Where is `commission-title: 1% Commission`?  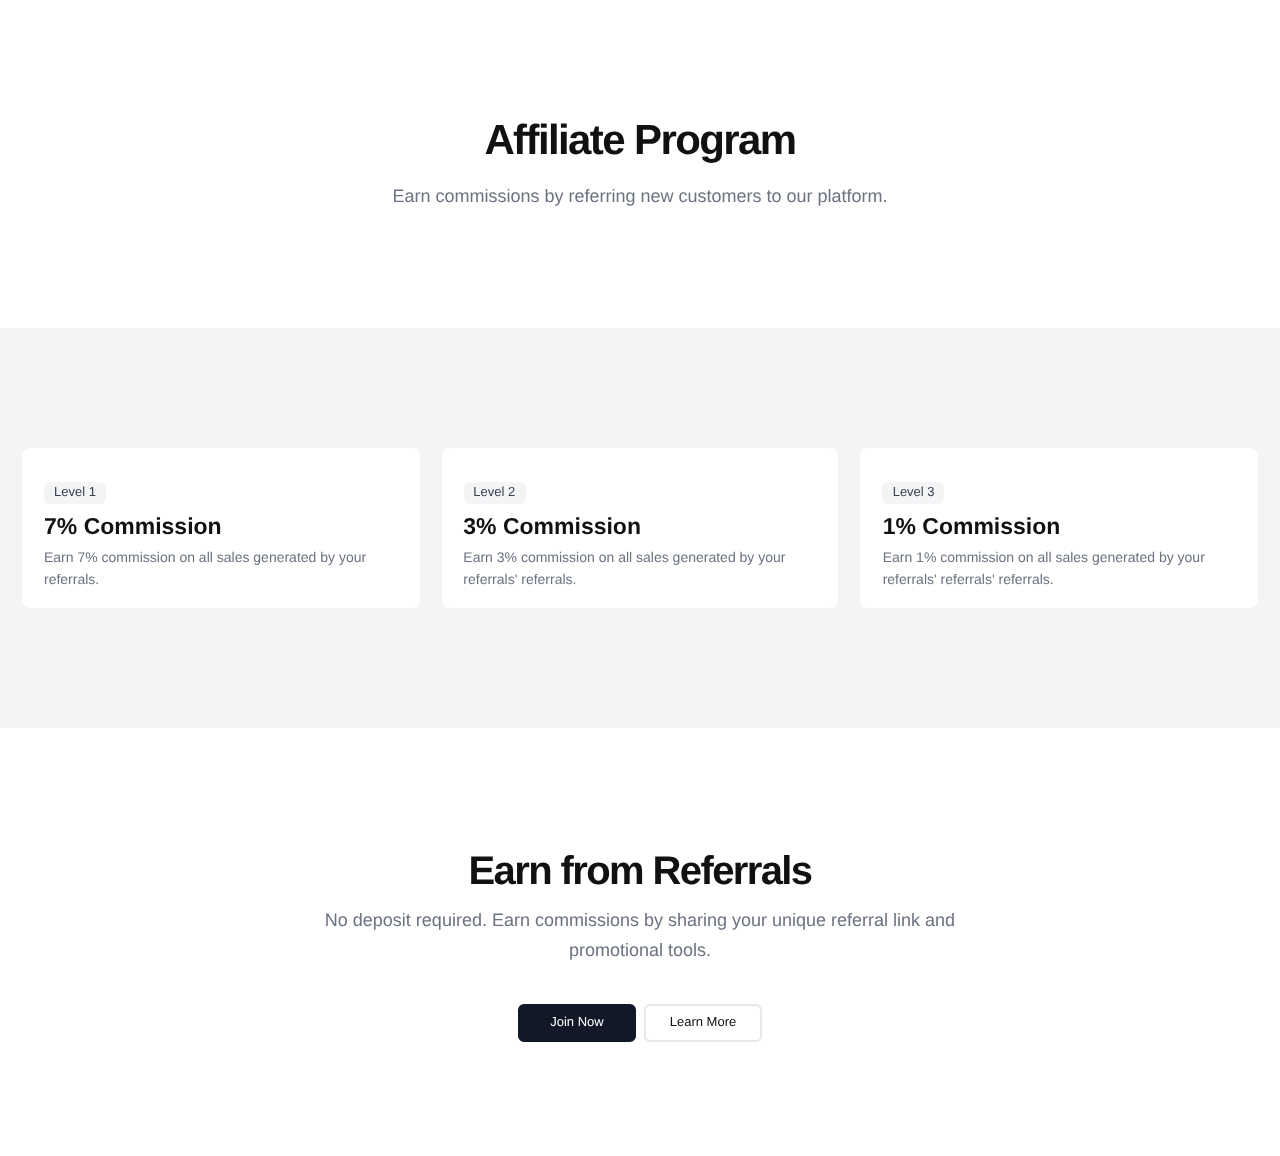 commission-title: 1% Commission is located at coordinates (972, 528).